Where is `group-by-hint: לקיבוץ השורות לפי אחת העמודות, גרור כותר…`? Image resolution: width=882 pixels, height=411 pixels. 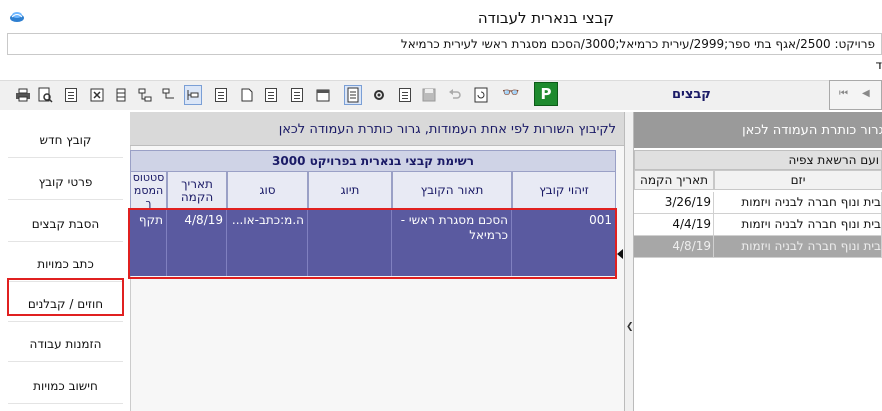
group-by-hint: לקיבוץ השורות לפי אחת העמודות, גרור כותר… is located at coordinates (447, 129).